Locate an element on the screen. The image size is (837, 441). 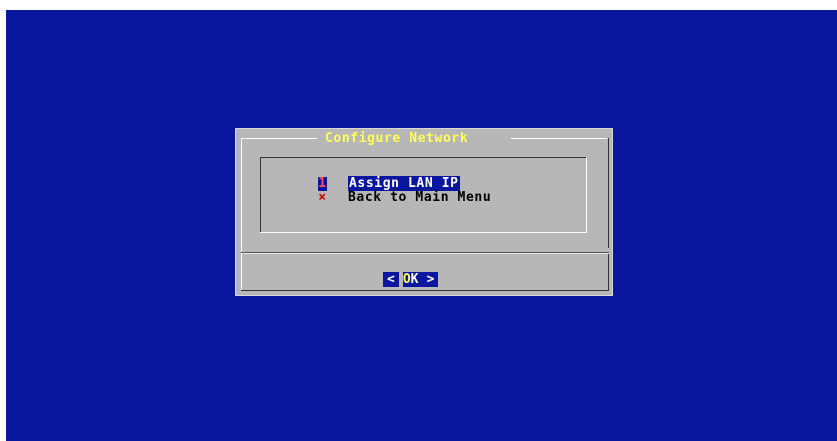
dialog-border-right is located at coordinates (608, 193).